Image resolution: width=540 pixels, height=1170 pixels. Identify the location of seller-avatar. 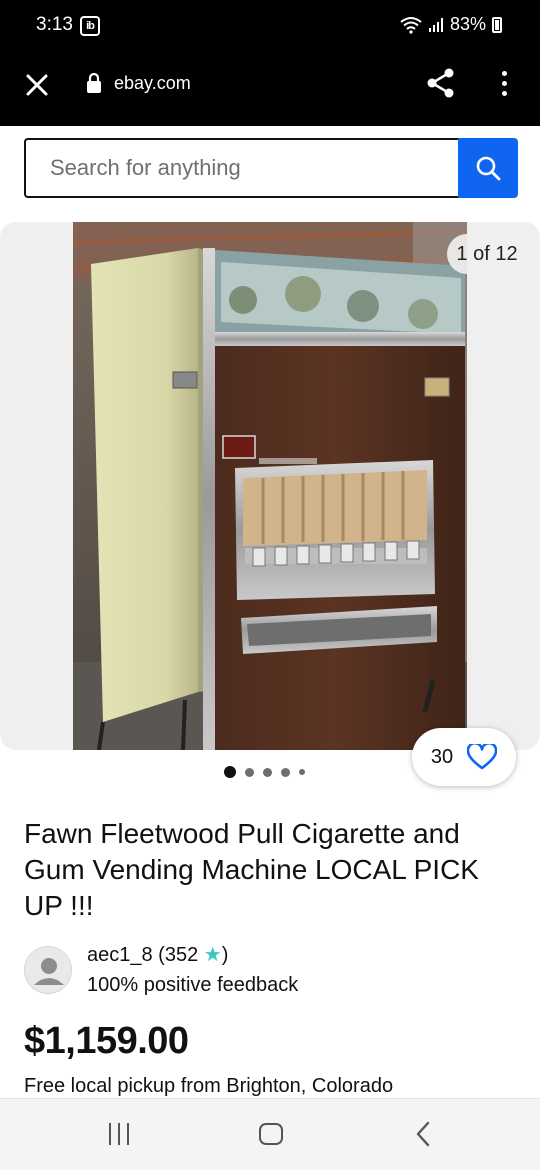
(48, 970).